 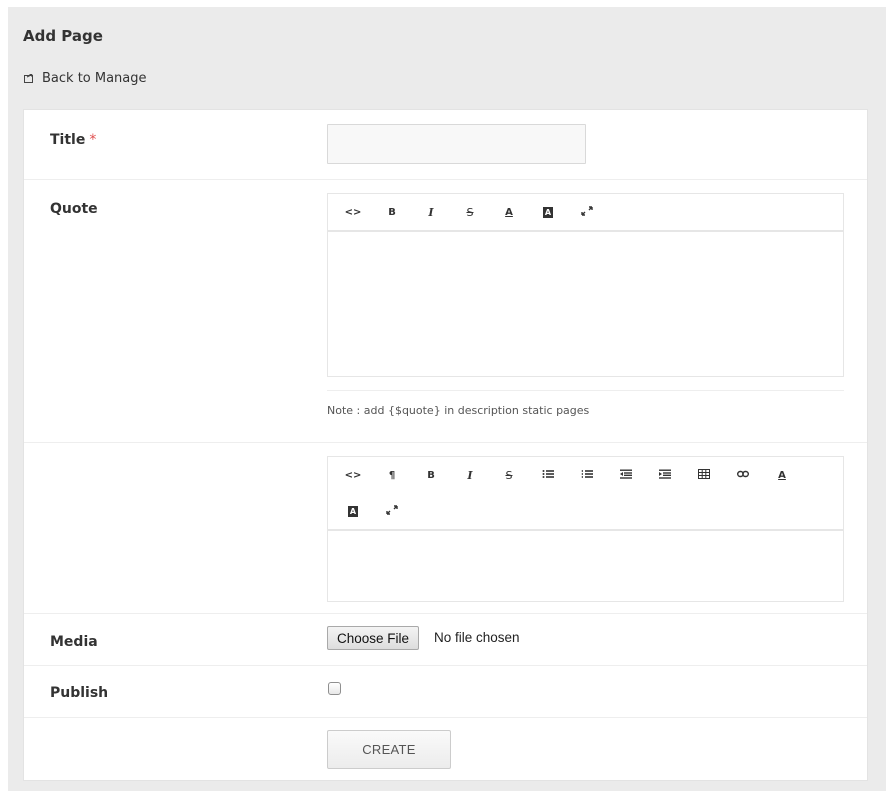 I want to click on unordered-list-icon, so click(x=548, y=475).